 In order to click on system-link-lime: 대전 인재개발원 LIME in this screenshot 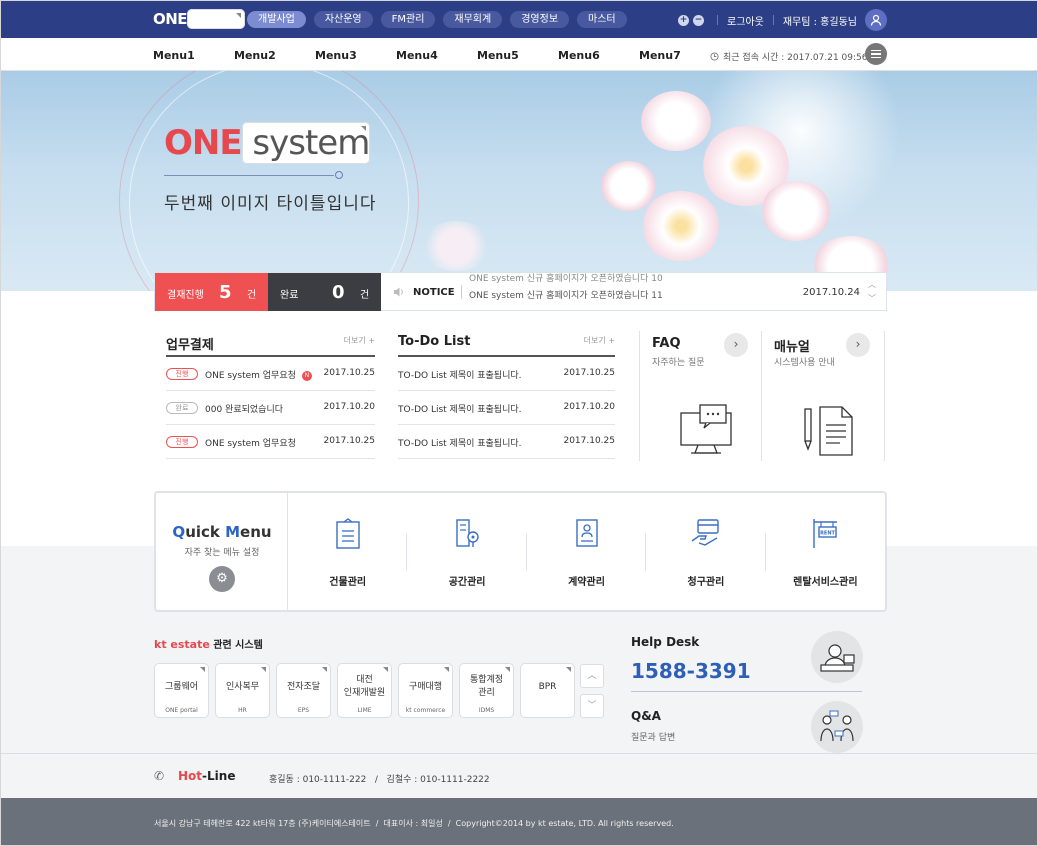, I will do `click(364, 690)`.